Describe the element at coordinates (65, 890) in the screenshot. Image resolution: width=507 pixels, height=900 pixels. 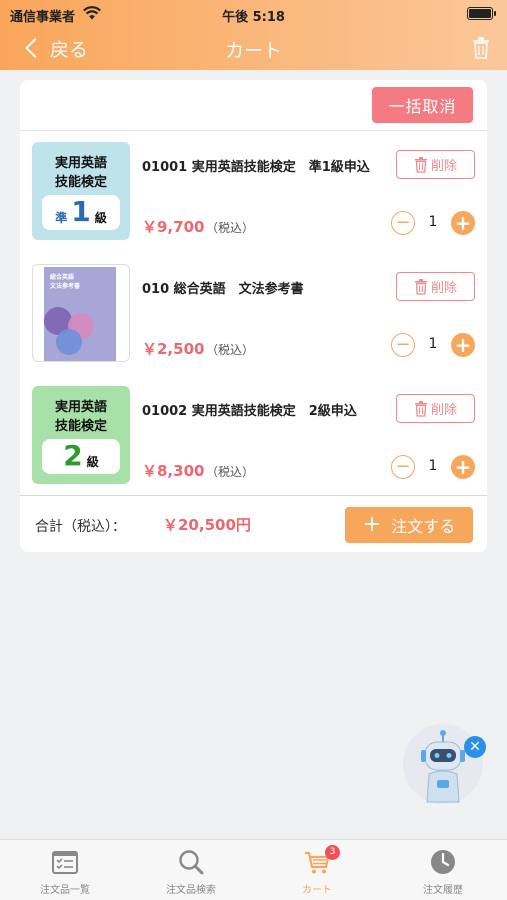
I see `tab-label: 注文品一覧` at that location.